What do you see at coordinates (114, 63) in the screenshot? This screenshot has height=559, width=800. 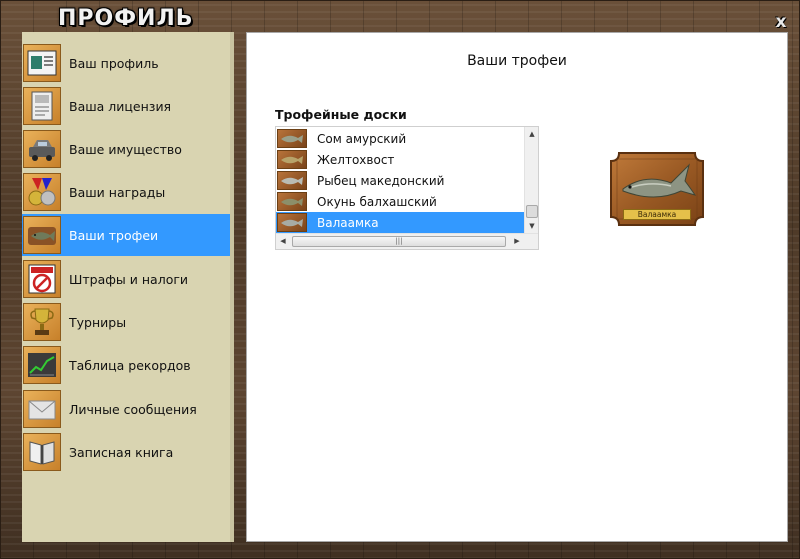 I see `sidebar-item-label: Ваш профиль` at bounding box center [114, 63].